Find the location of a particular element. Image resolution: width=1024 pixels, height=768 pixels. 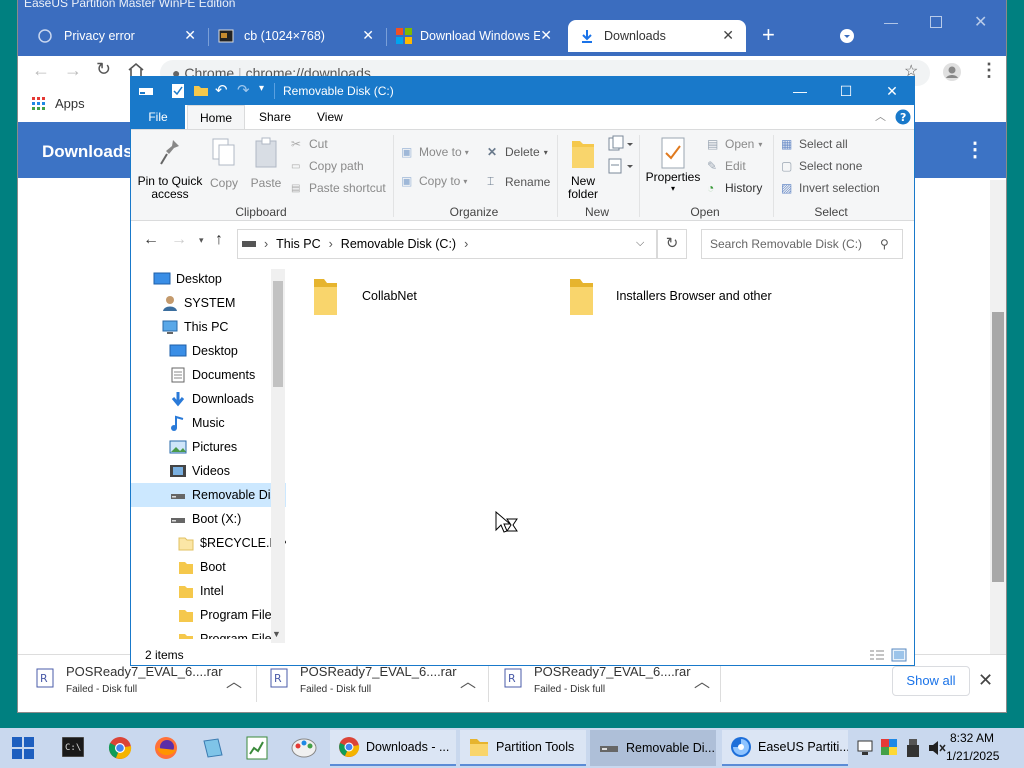

nav-item-documents: Documents is located at coordinates (208, 375).